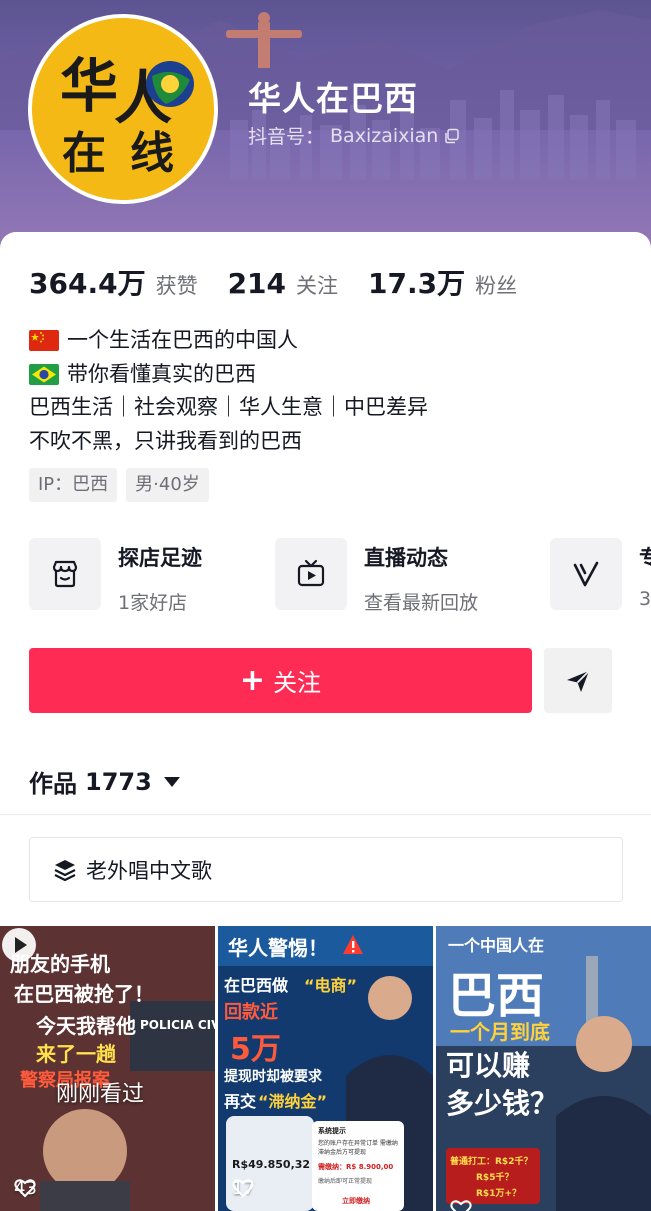 This screenshot has height=1211, width=651. Describe the element at coordinates (345, 1181) in the screenshot. I see `notice-note: 缴纳后即可正常提现` at that location.